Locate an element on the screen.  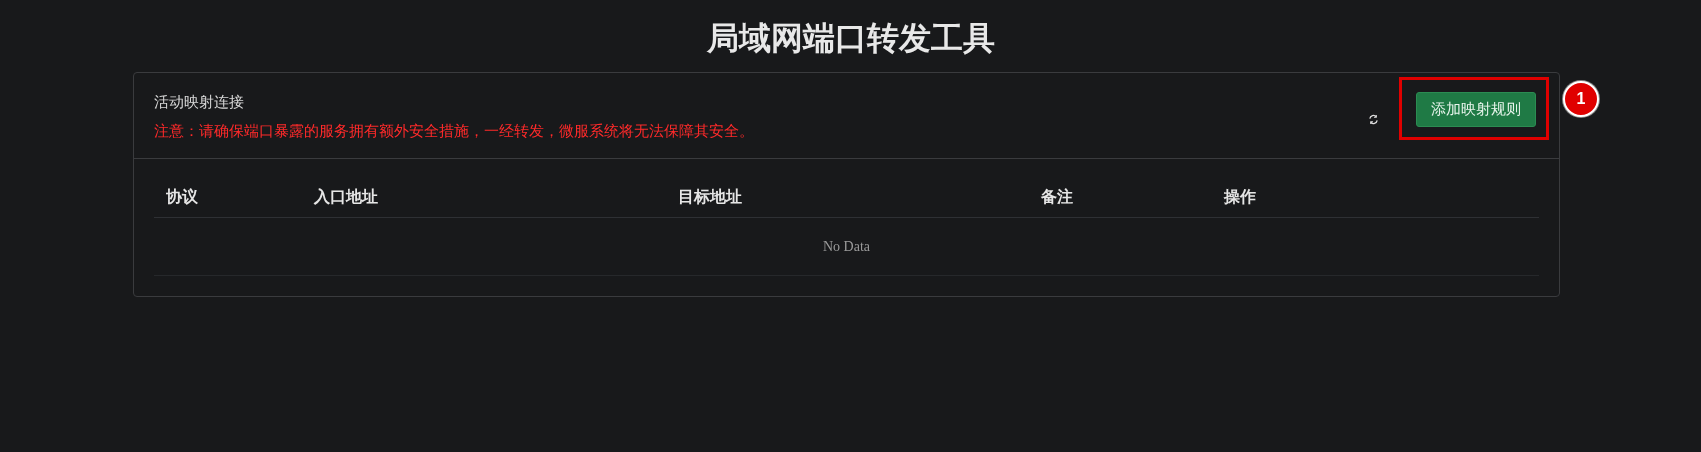
column-header: 操作 is located at coordinates (1375, 197).